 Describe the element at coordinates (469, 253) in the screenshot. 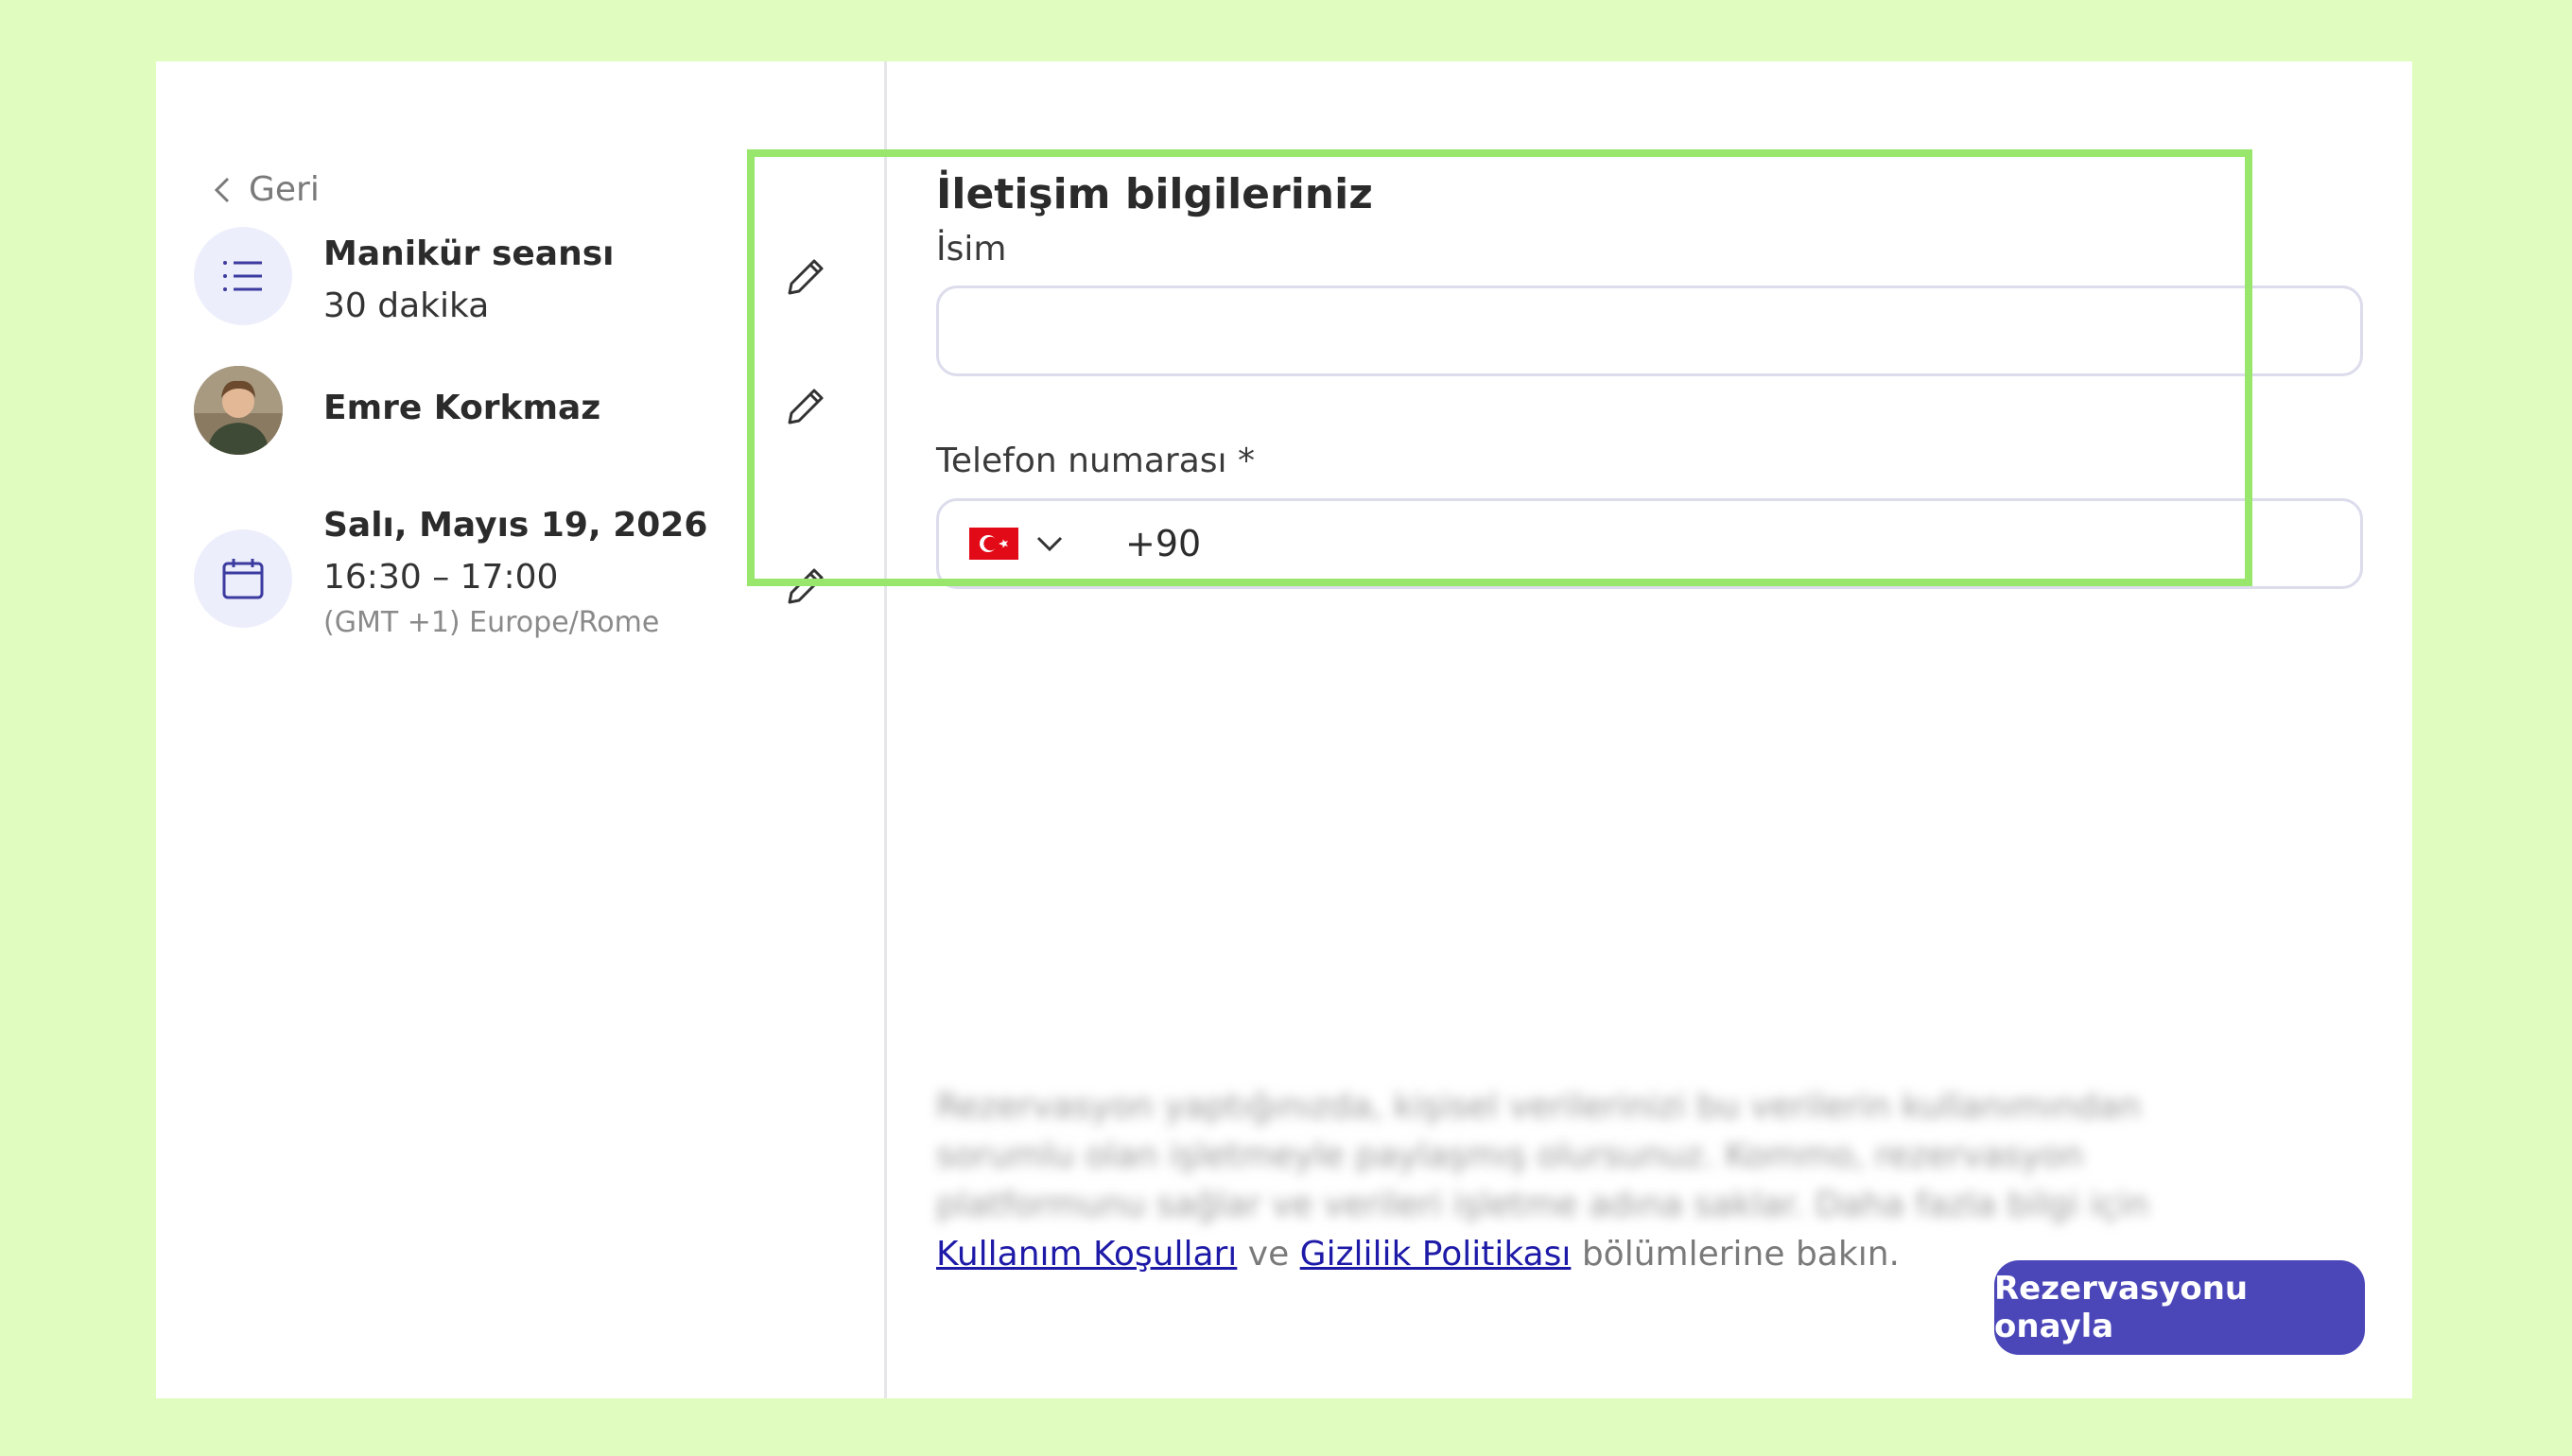

I see `service-title: Manikür seansı` at that location.